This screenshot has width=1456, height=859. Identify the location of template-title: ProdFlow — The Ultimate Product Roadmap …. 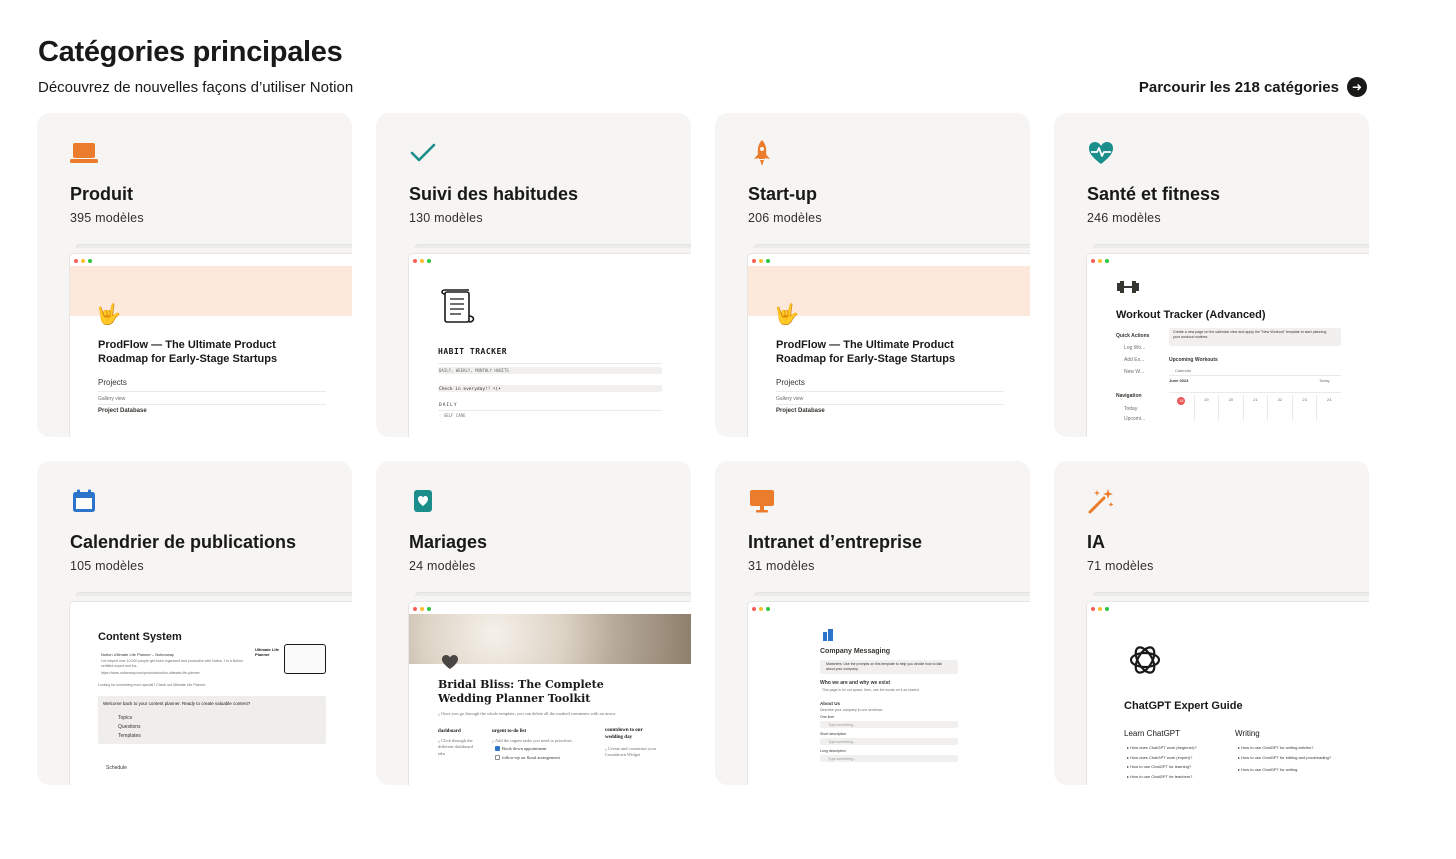
(866, 352).